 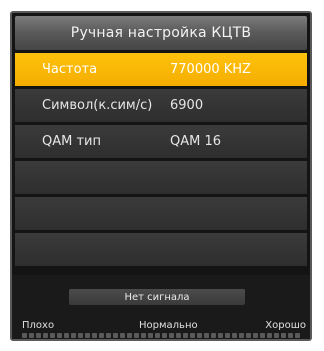 What do you see at coordinates (210, 69) in the screenshot?
I see `frequency-value: 770000 KHZ` at bounding box center [210, 69].